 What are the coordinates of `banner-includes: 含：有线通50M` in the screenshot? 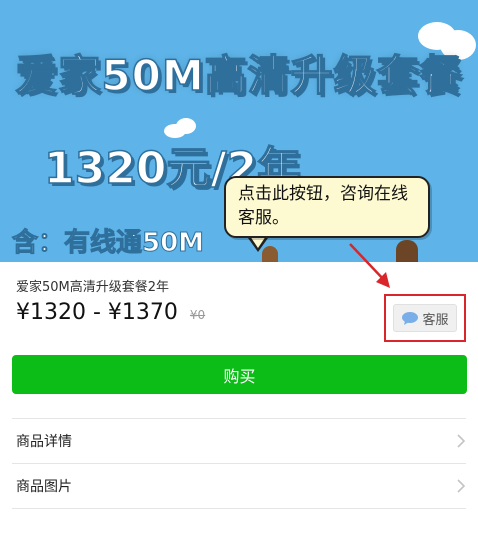 It's located at (108, 243).